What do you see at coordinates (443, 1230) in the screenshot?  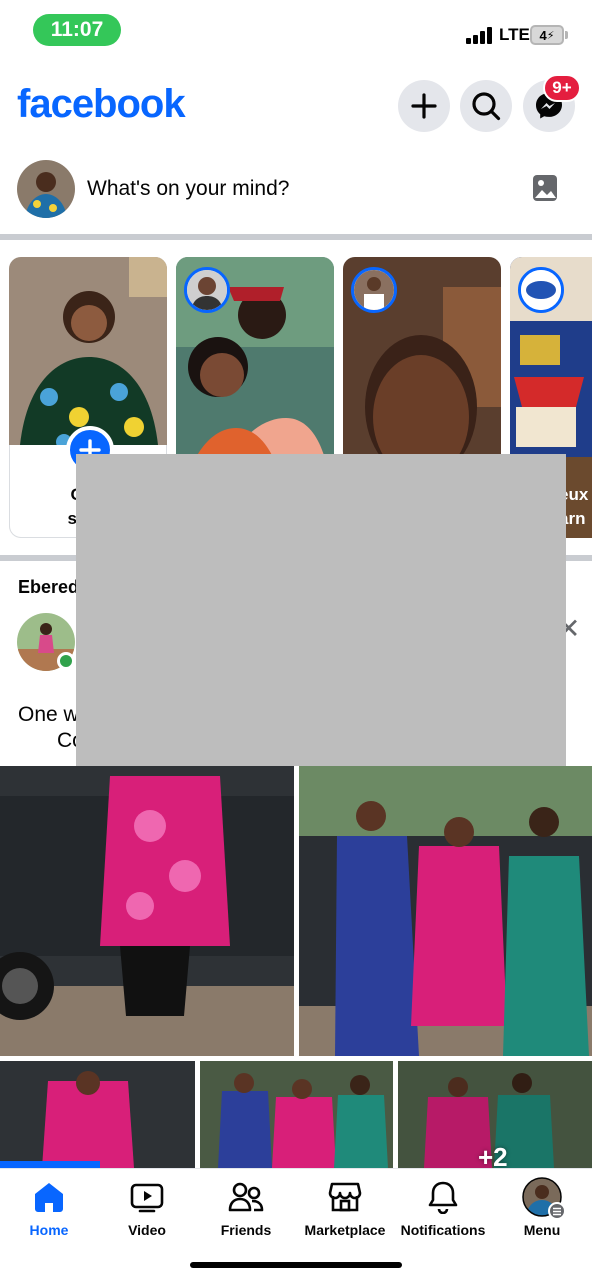 I see `tab-label: Notifications` at bounding box center [443, 1230].